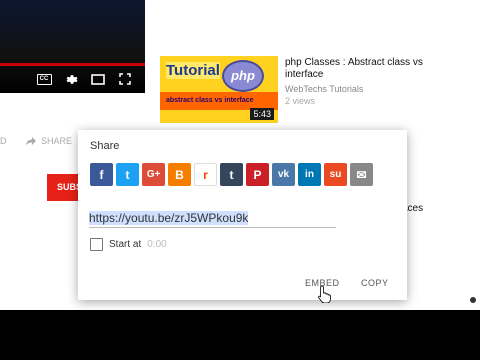 The height and width of the screenshot is (360, 480). What do you see at coordinates (335, 174) in the screenshot?
I see `stumbleupon-icon: su` at bounding box center [335, 174].